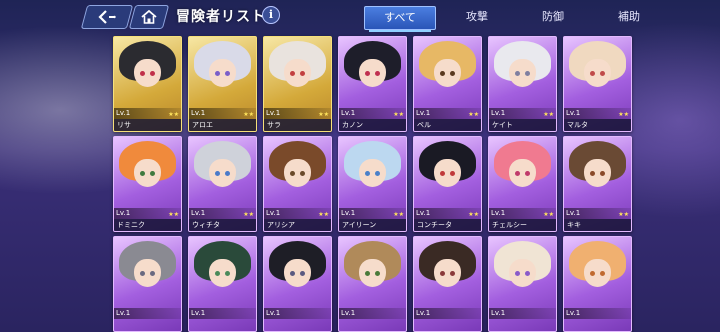 This screenshot has height=332, width=720. I want to click on adventurer-name: アロエ, so click(222, 125).